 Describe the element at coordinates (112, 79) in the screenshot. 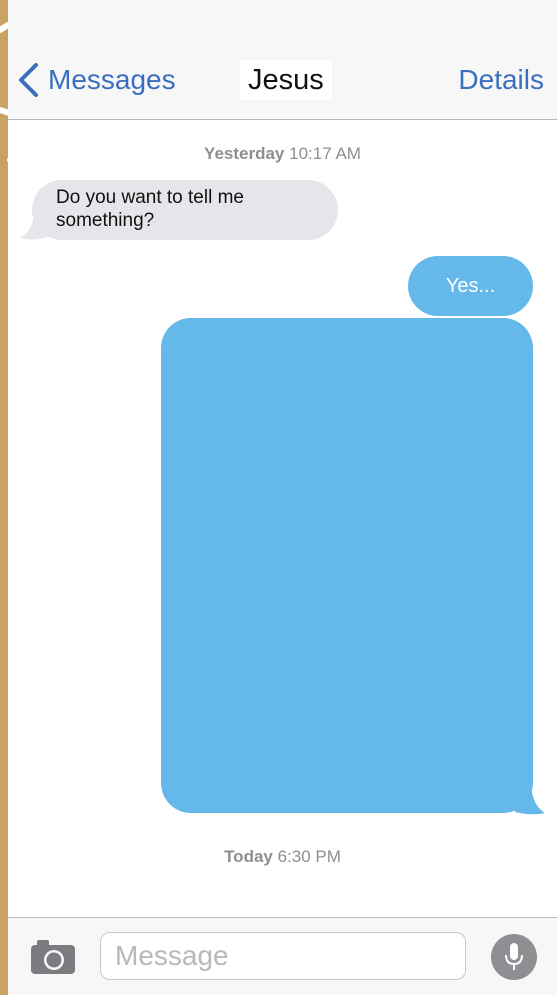

I see `back-label: Messages` at that location.